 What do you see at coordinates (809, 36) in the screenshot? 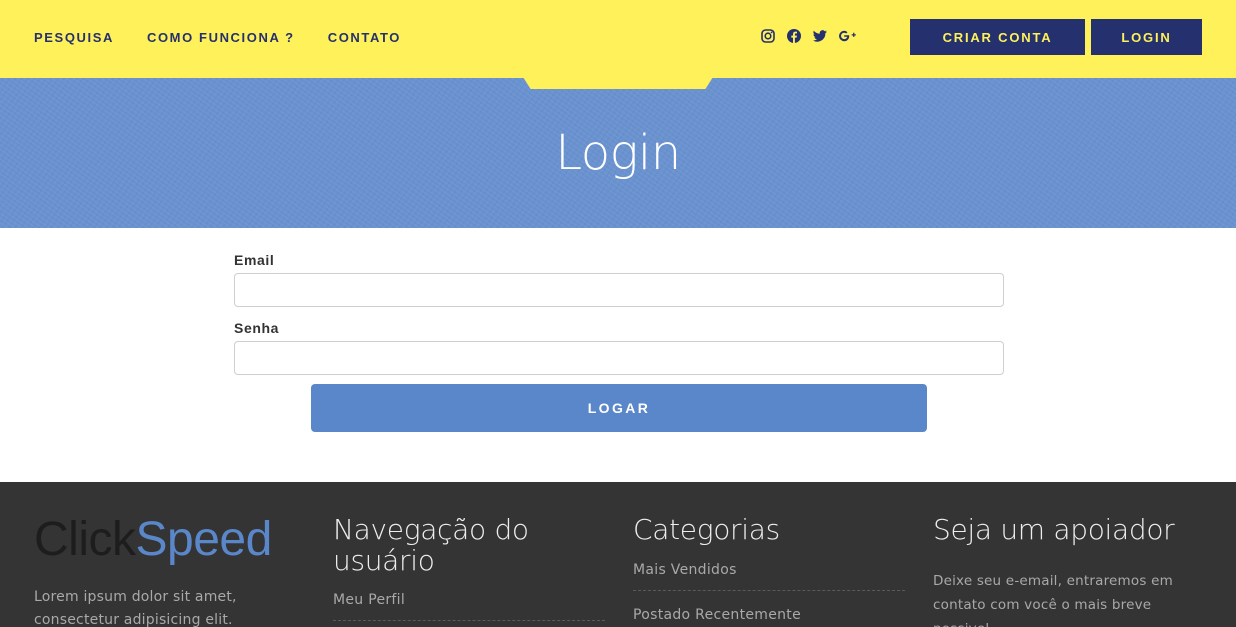
I see `social-links` at bounding box center [809, 36].